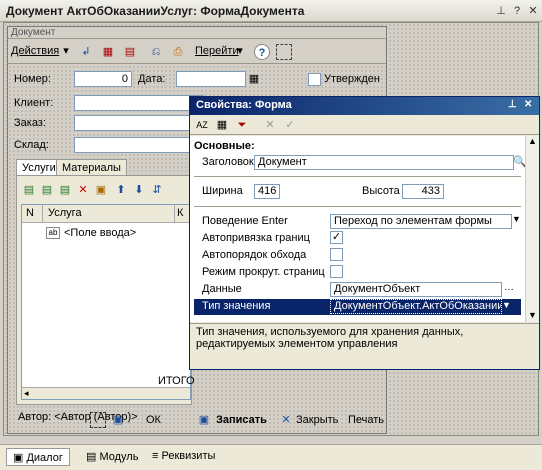  What do you see at coordinates (188, 456) in the screenshot?
I see `tab-attributes-label: Реквизиты` at bounding box center [188, 456].